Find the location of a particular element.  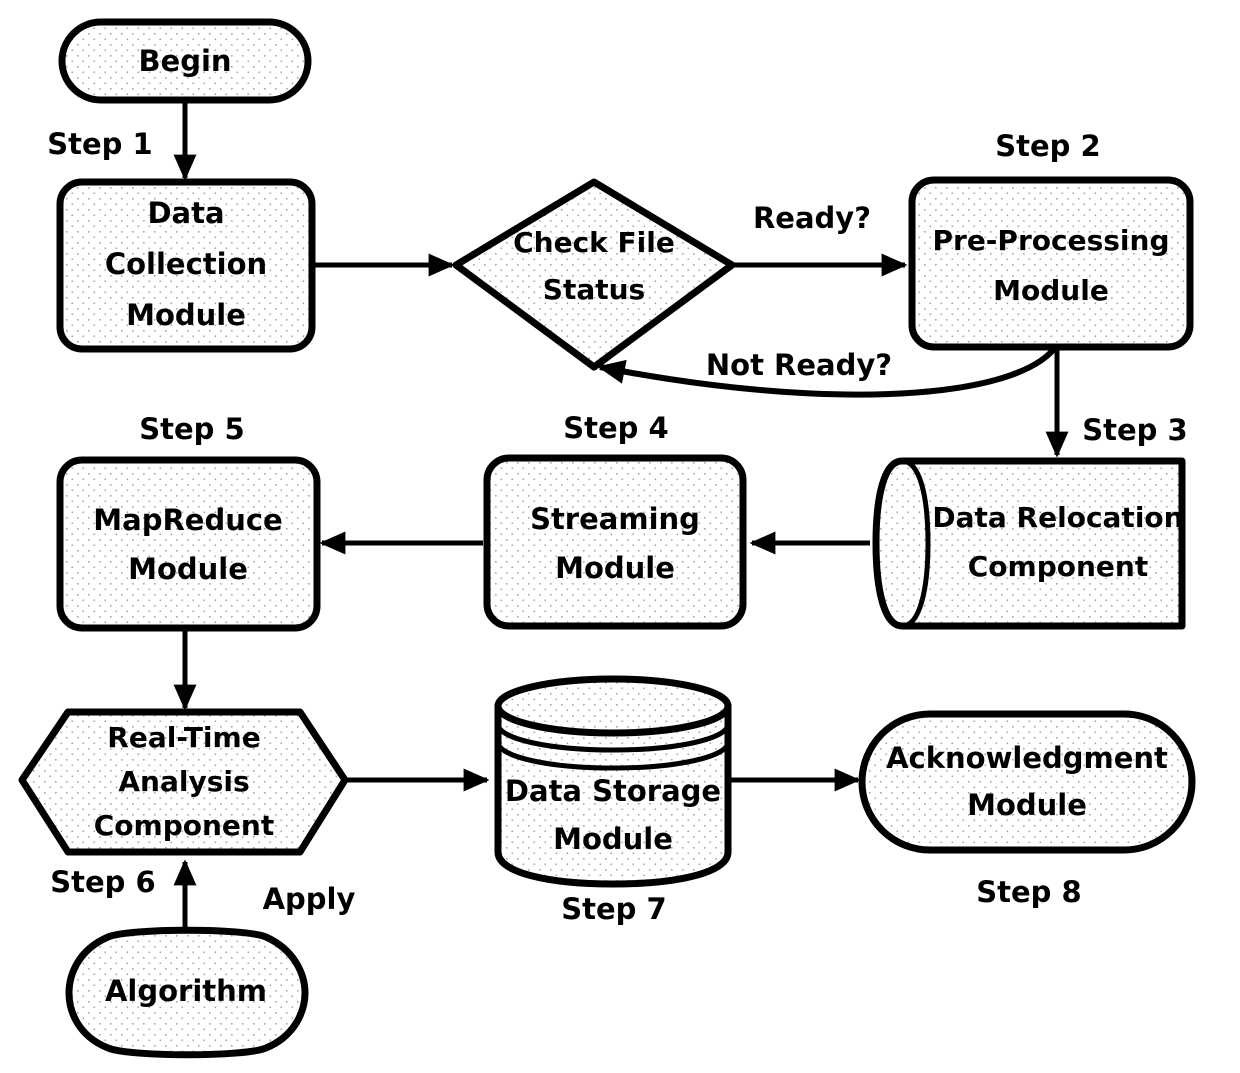

node-data-storage: Data Storage Module is located at coordinates (613, 781).